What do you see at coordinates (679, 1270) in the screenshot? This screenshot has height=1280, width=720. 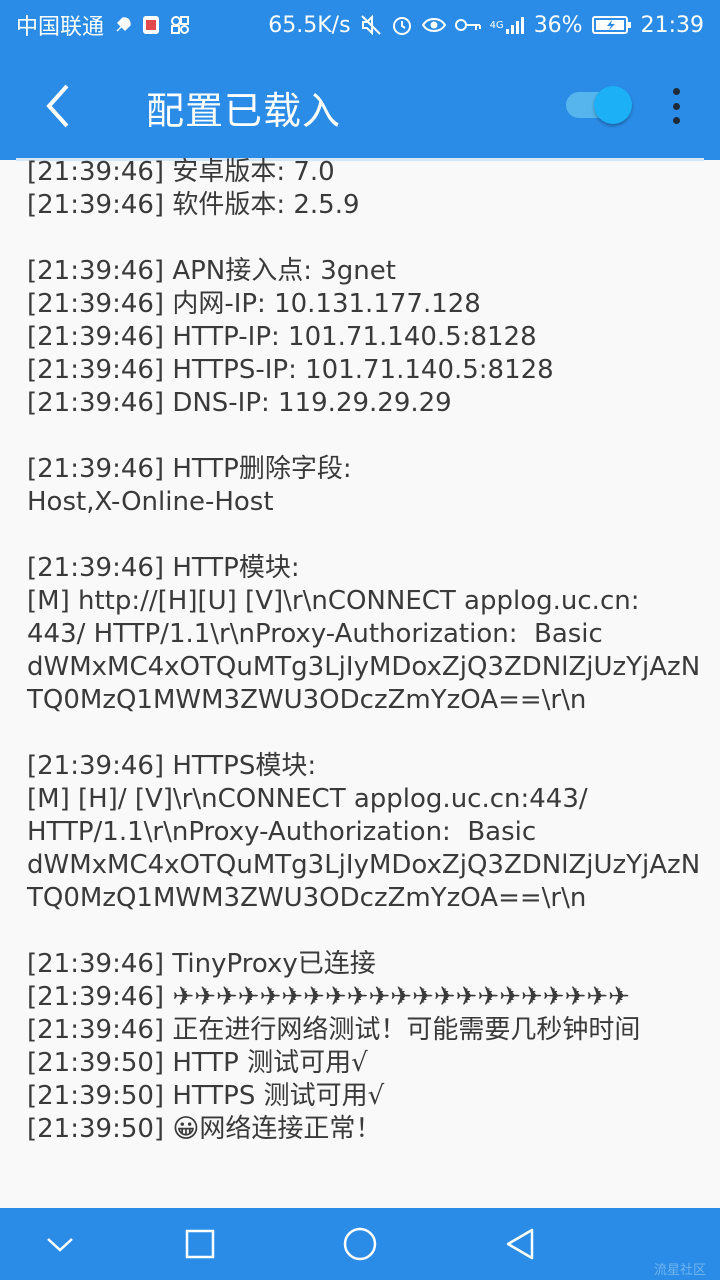 I see `watermark: 流星社区` at bounding box center [679, 1270].